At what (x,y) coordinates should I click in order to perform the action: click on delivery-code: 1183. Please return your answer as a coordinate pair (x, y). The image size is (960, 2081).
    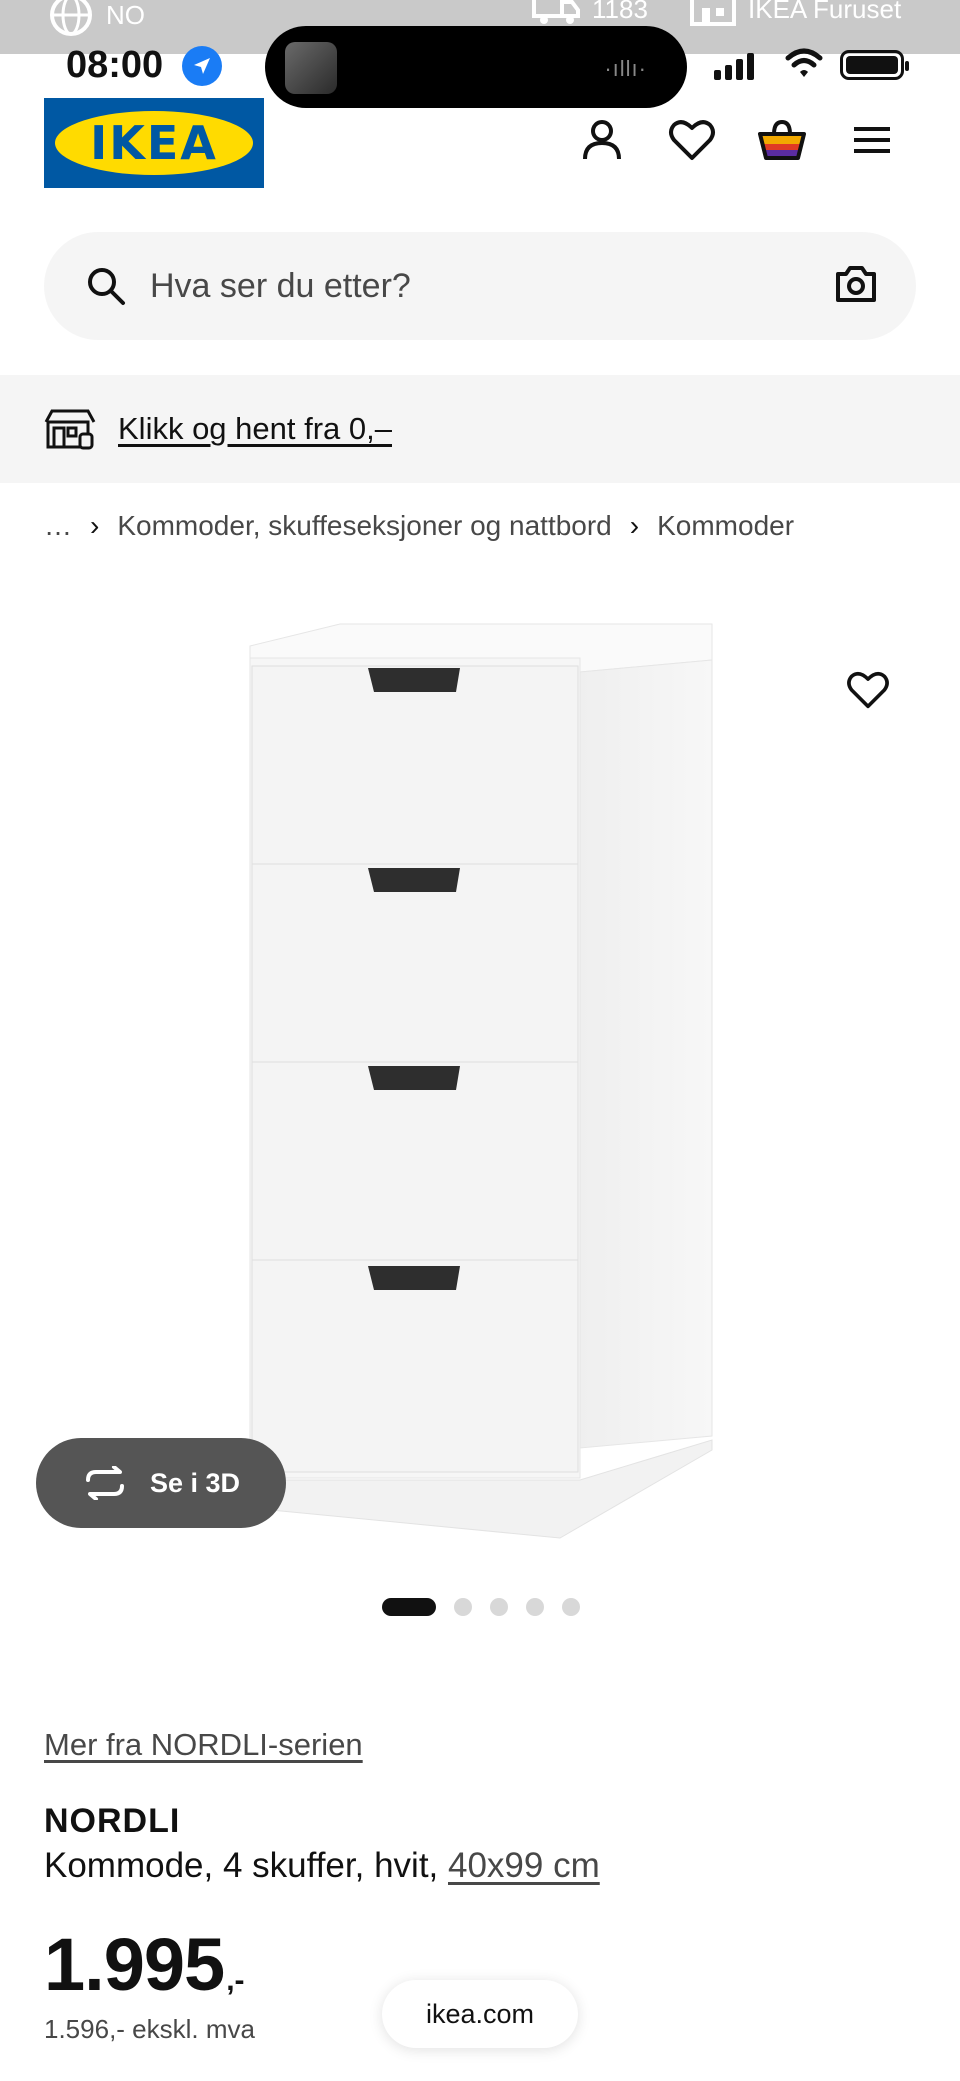
    Looking at the image, I should click on (620, 12).